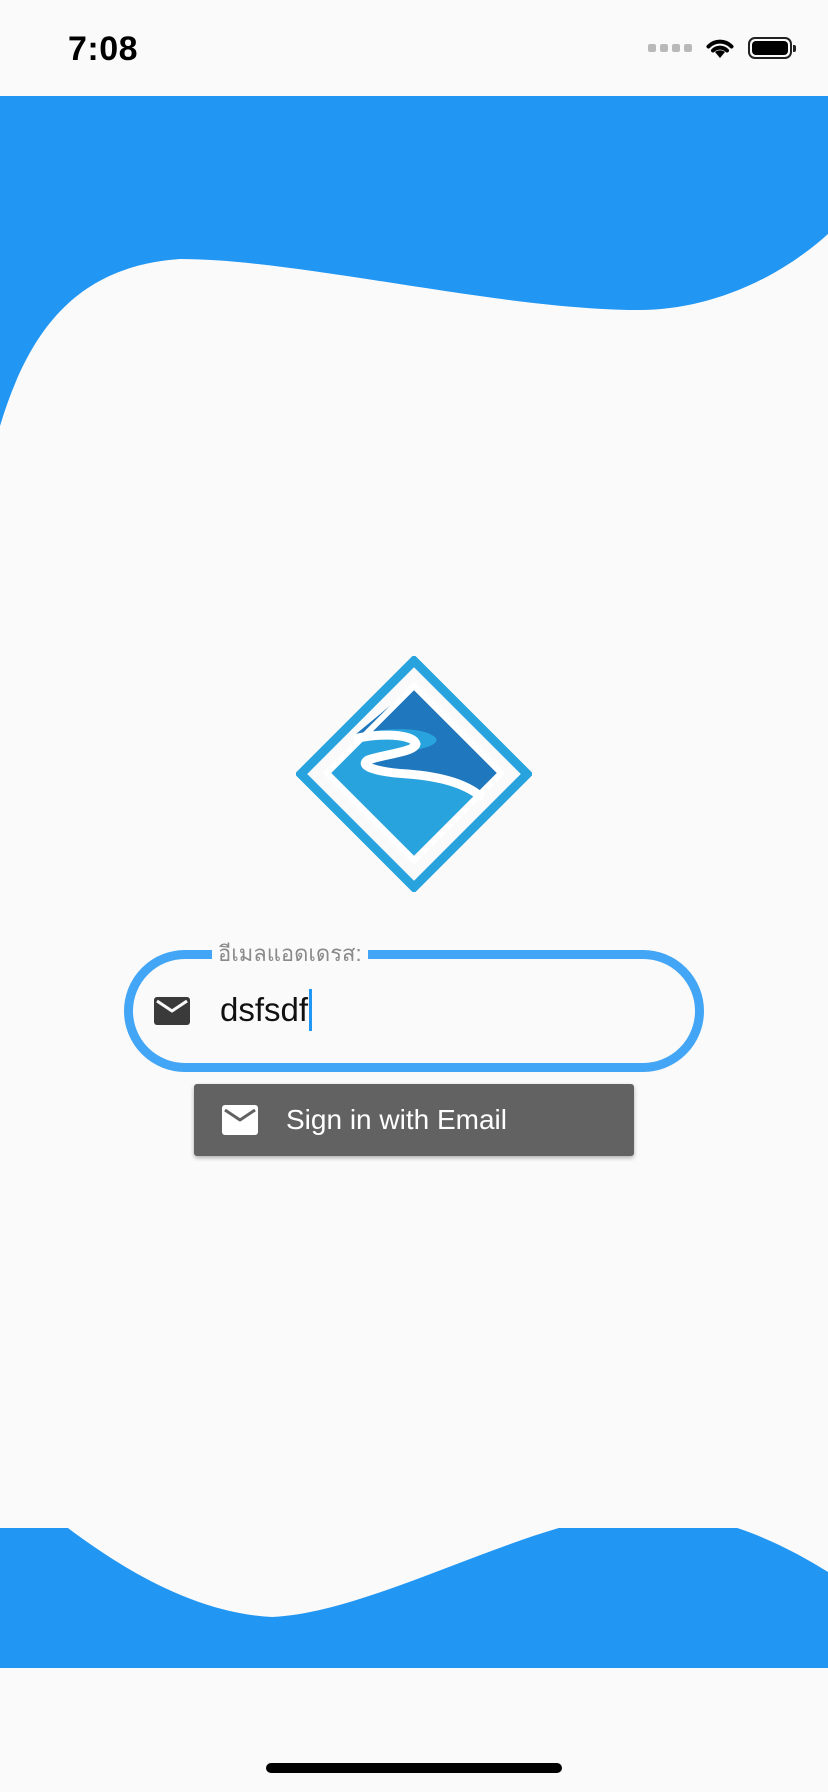 This screenshot has height=1792, width=828. I want to click on wifi-icon, so click(720, 48).